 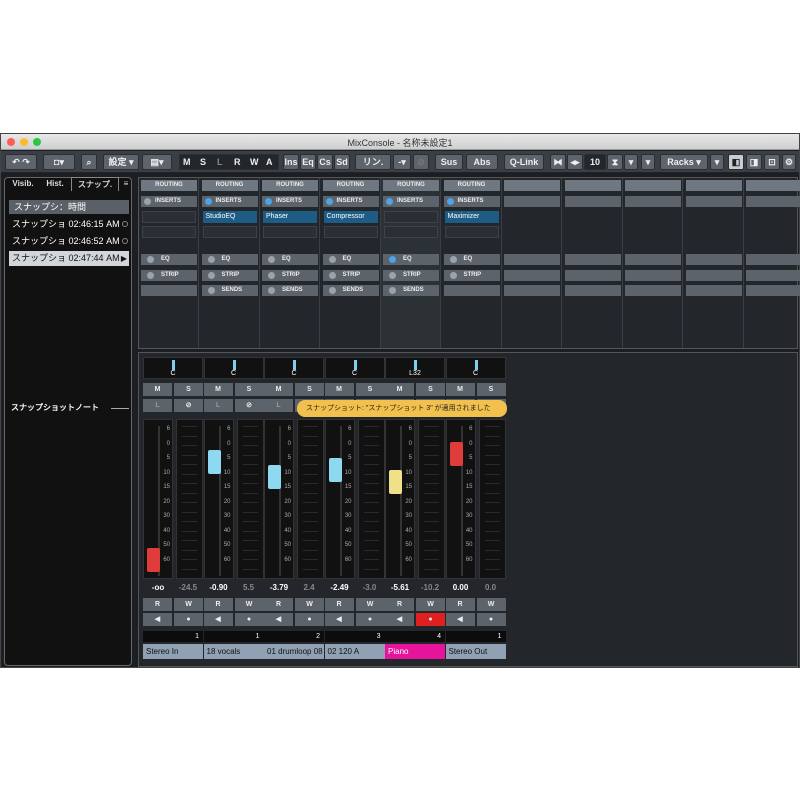 I want to click on view-menu-button: ▤▾, so click(x=157, y=162).